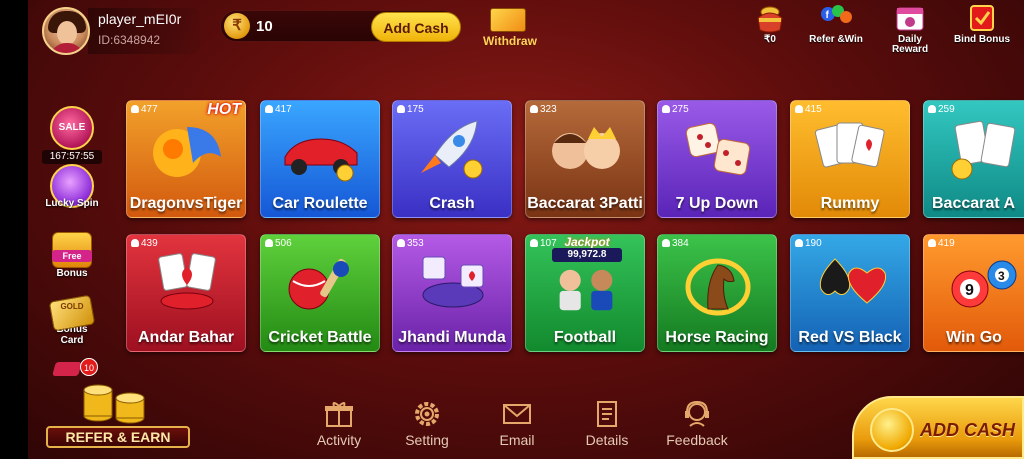  Describe the element at coordinates (427, 414) in the screenshot. I see `gear-icon` at that location.